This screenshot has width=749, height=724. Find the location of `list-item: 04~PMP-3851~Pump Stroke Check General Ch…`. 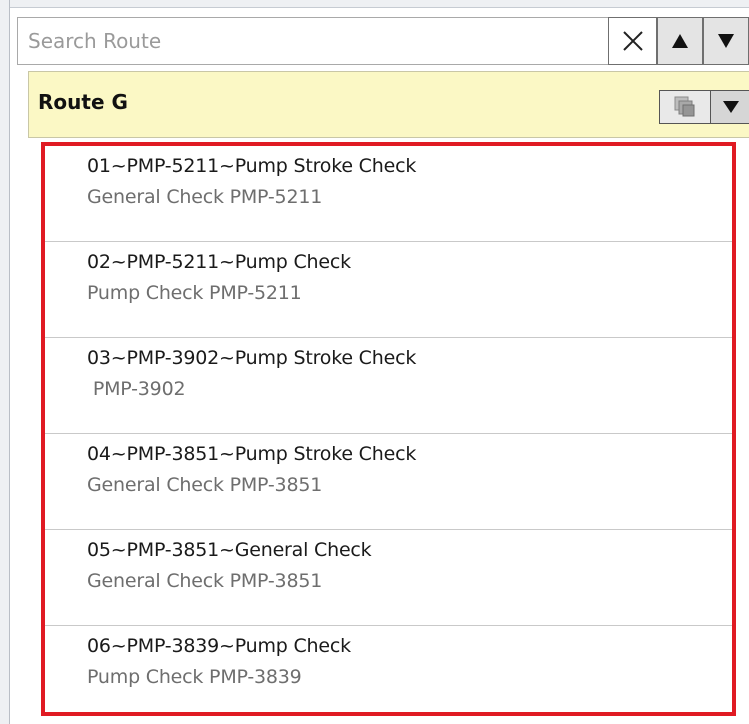

list-item: 04~PMP-3851~Pump Stroke Check General Ch… is located at coordinates (388, 482).